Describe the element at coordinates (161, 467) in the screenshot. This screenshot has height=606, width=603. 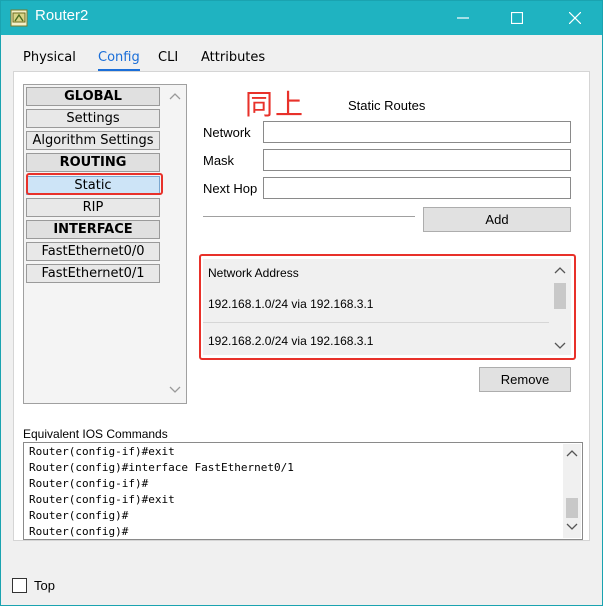
I see `console-line: Router(config)#interface FastEthernet0/1` at that location.